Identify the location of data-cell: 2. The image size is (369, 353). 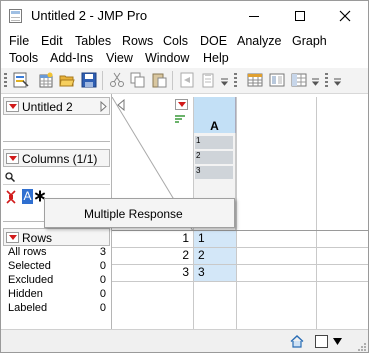
(215, 256).